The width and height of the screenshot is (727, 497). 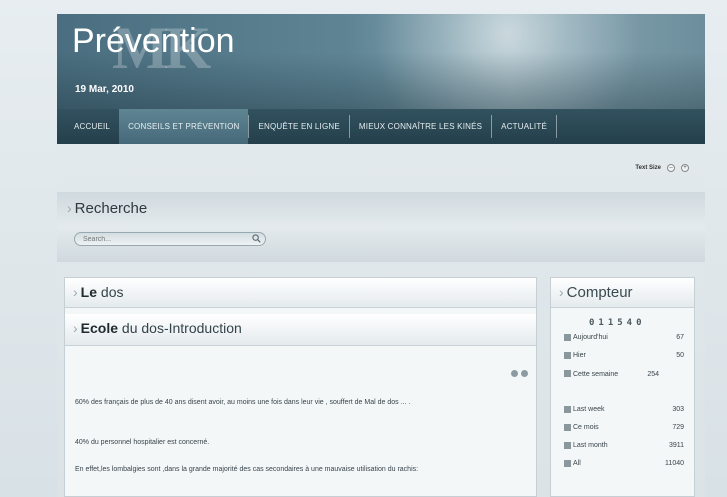 What do you see at coordinates (596, 374) in the screenshot?
I see `stat-label: Cette semaine` at bounding box center [596, 374].